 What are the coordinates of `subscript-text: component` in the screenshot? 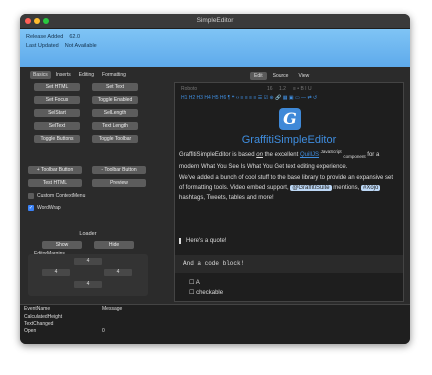 It's located at (354, 157).